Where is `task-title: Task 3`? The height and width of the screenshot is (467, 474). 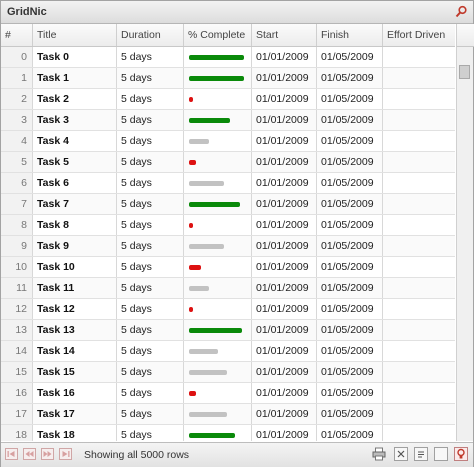 task-title: Task 3 is located at coordinates (75, 120).